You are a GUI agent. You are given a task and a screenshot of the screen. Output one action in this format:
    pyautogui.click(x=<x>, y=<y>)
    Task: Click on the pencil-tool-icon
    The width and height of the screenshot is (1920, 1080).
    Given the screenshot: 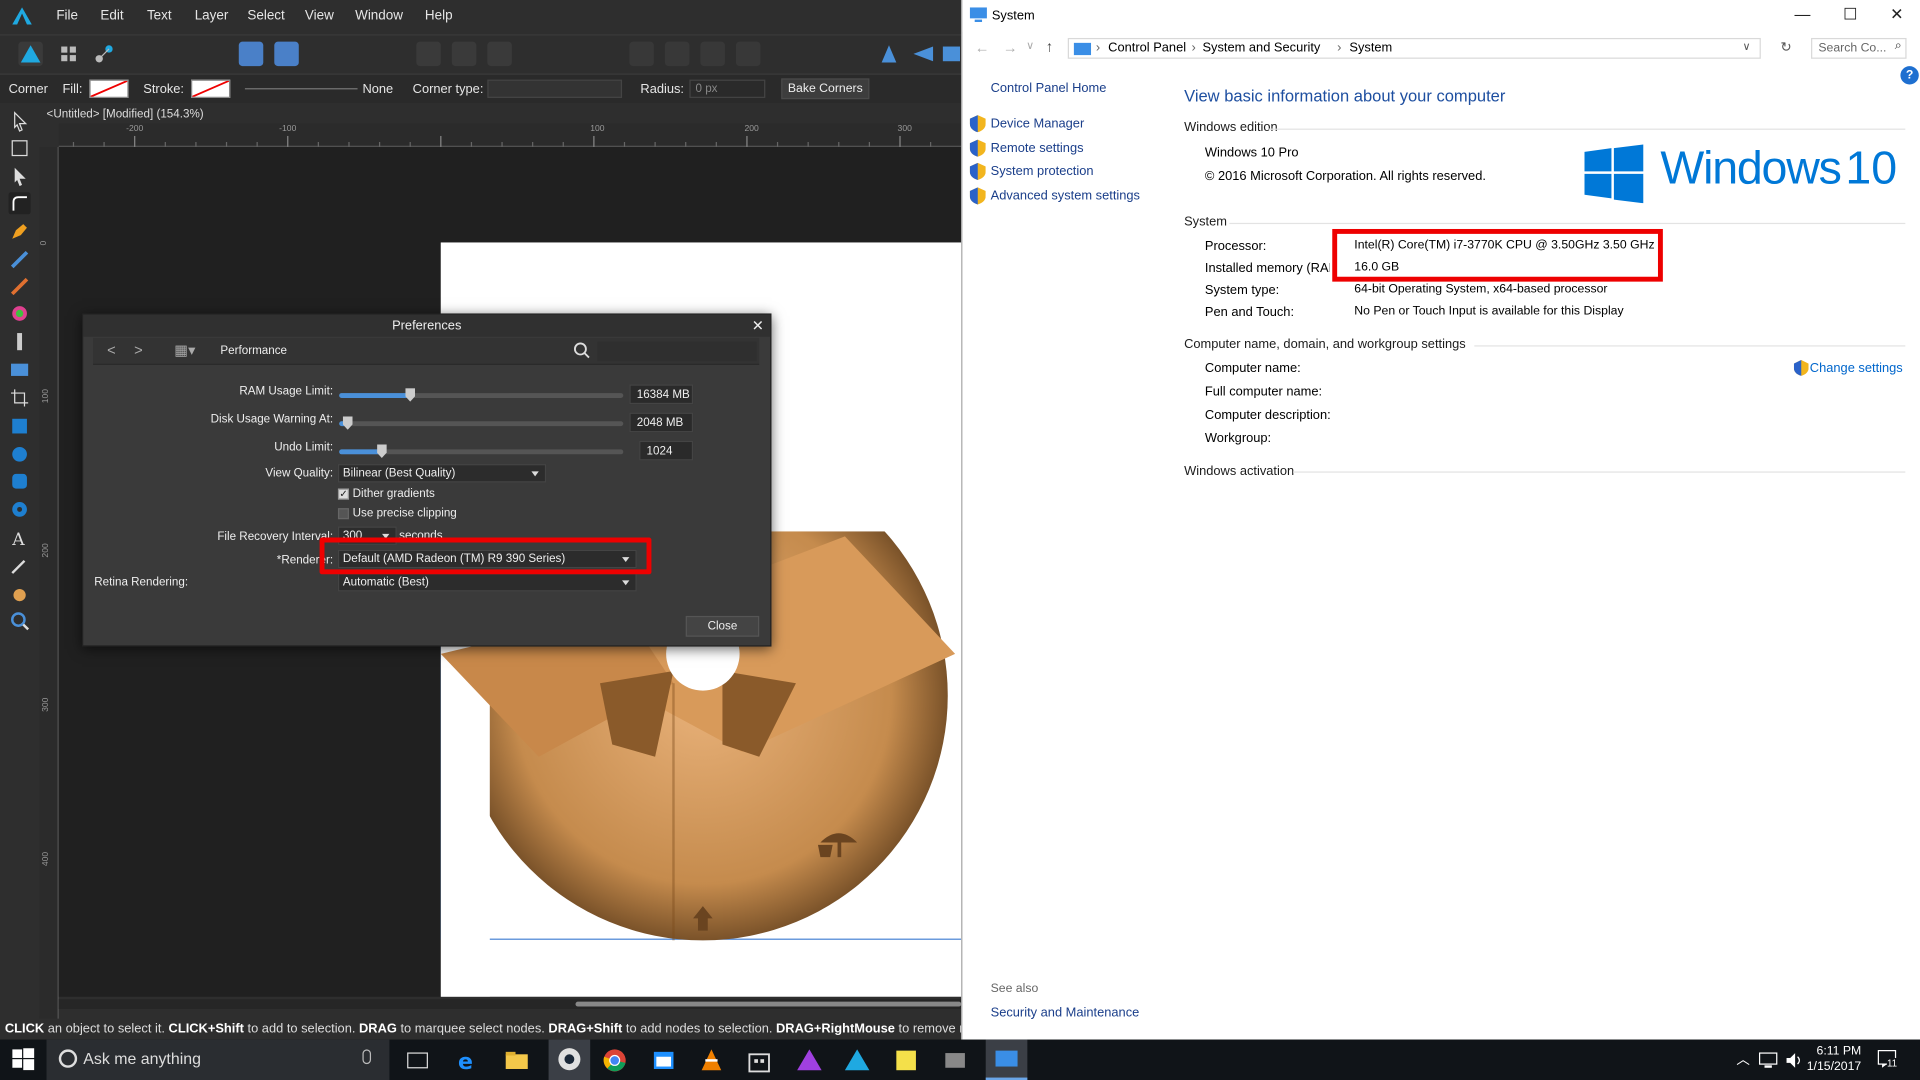 What is the action you would take?
    pyautogui.click(x=20, y=260)
    